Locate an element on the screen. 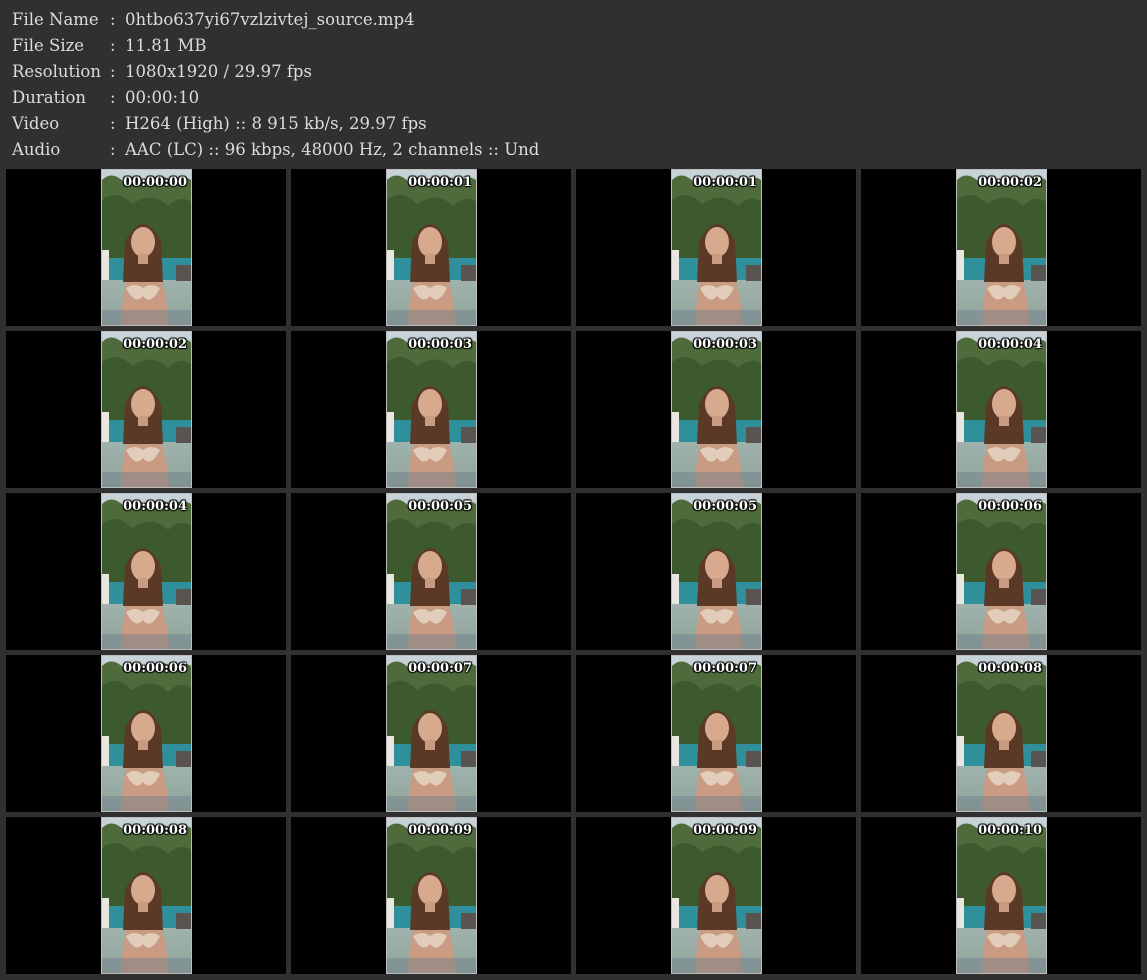 This screenshot has height=980, width=1147. video-frame: 00:00:10 is located at coordinates (1001, 895).